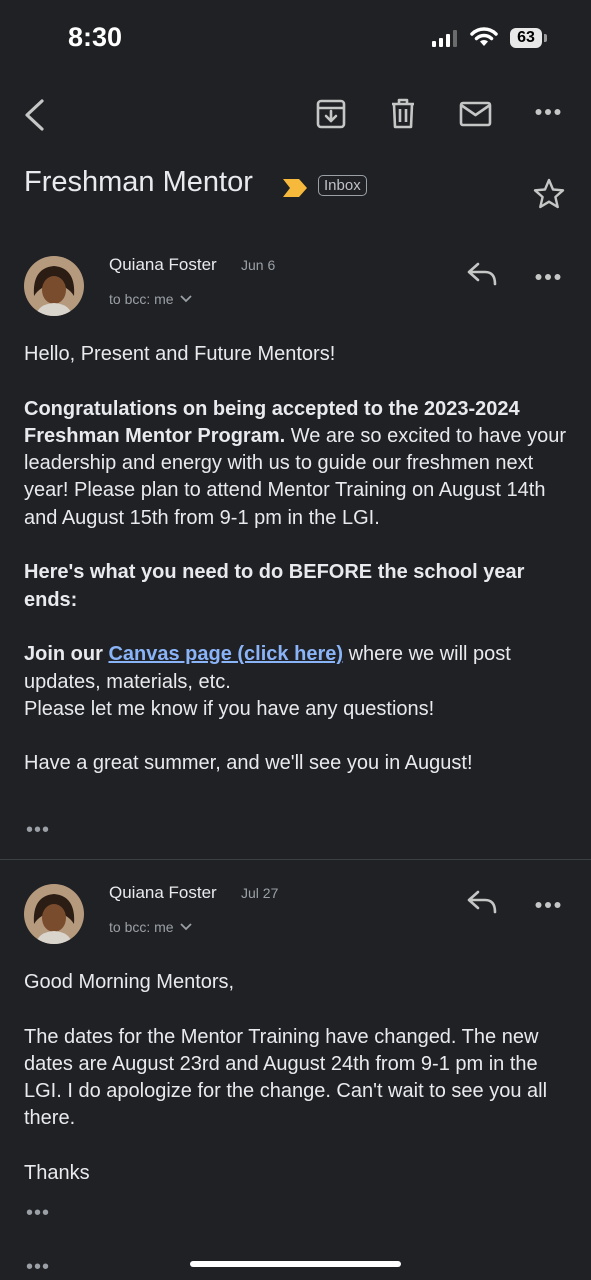 Image resolution: width=591 pixels, height=1280 pixels. Describe the element at coordinates (129, 982) in the screenshot. I see `greeting: Good Morning Mentors,` at that location.